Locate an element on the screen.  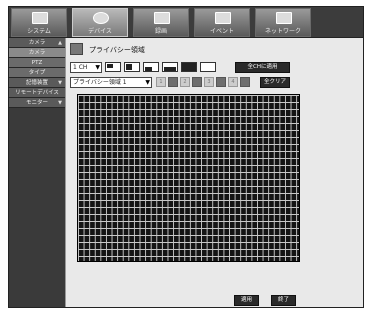
sidebar-item-camera: カメラ is located at coordinates (37, 53).